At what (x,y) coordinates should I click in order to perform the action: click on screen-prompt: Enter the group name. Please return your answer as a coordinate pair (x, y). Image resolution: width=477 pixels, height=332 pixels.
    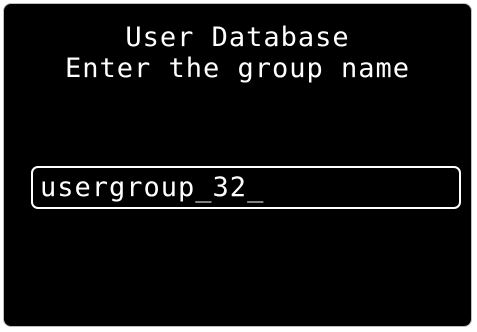
    Looking at the image, I should click on (237, 68).